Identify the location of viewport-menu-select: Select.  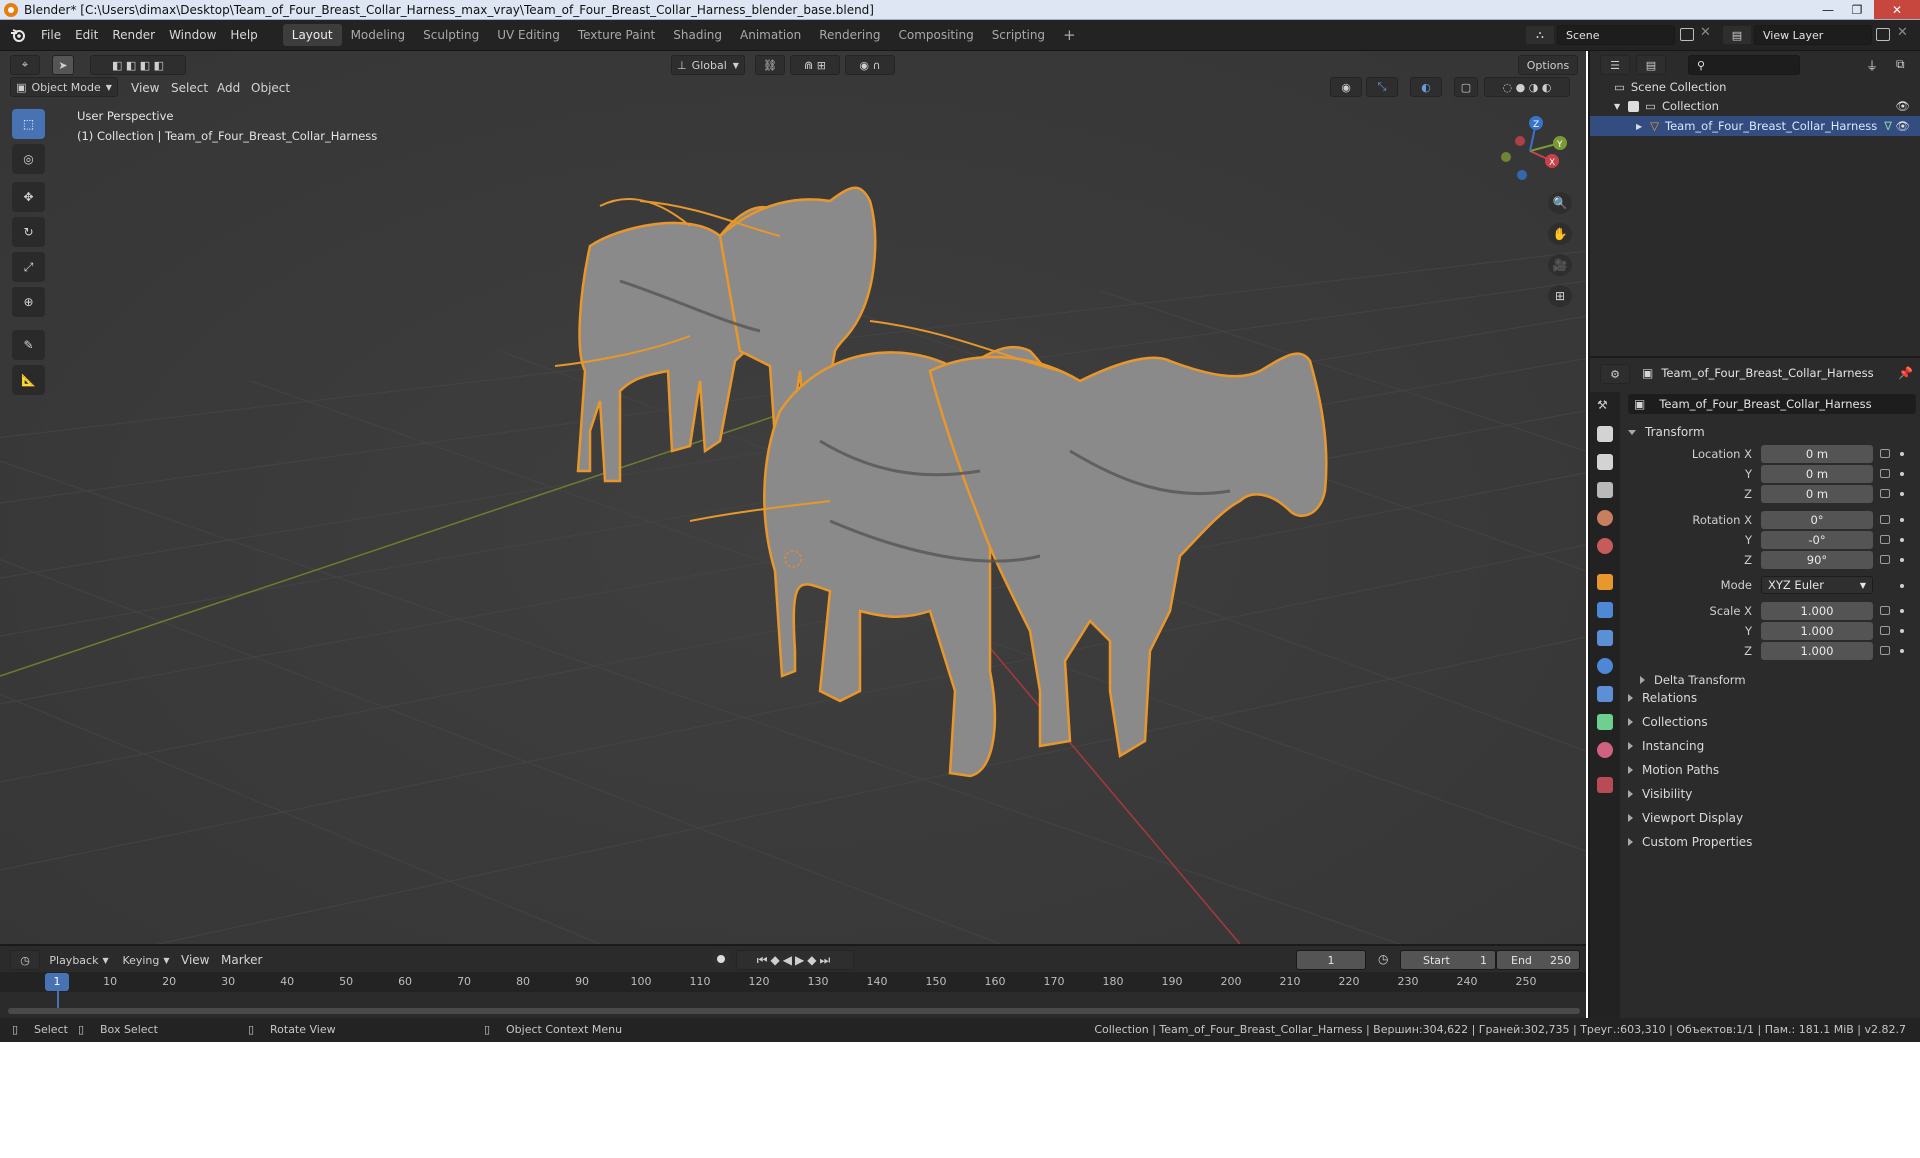
(189, 88).